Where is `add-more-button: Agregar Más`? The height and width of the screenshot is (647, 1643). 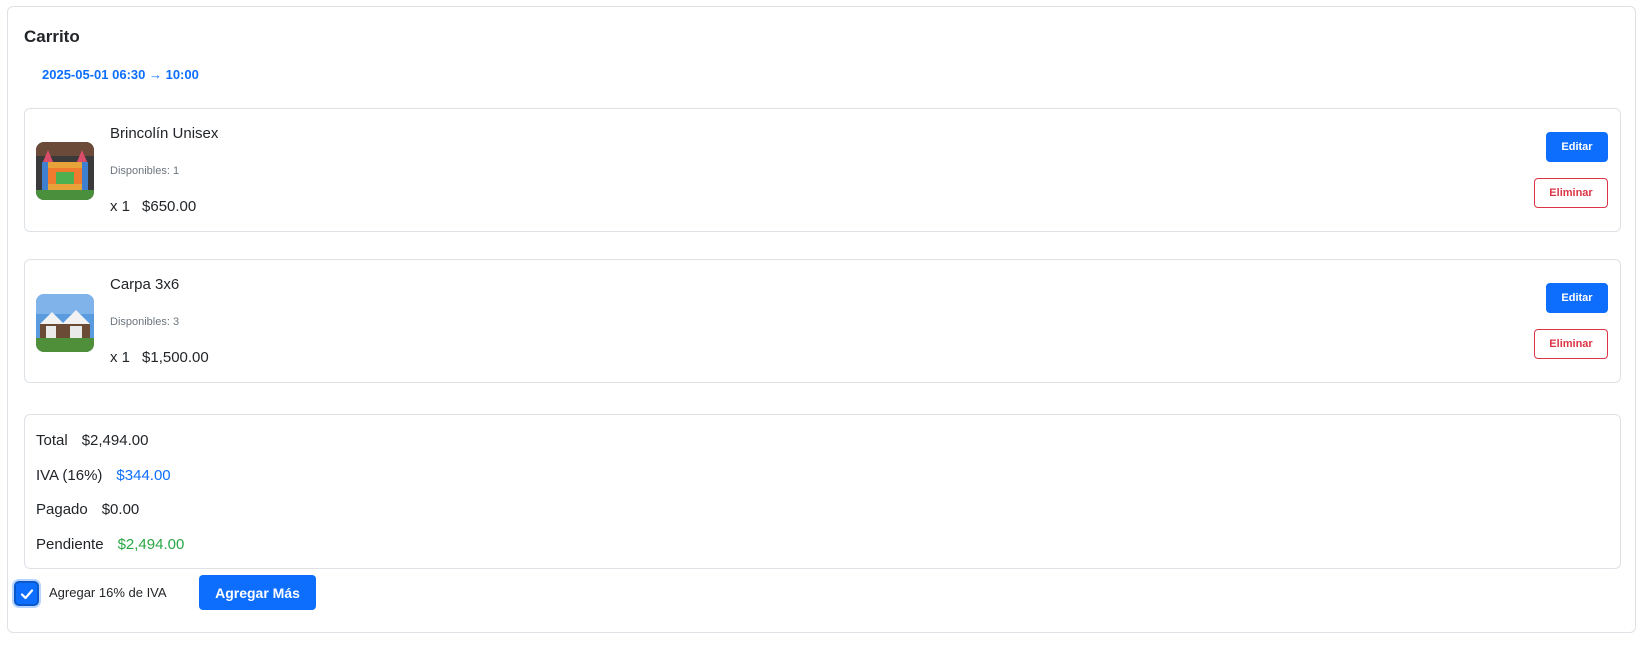 add-more-button: Agregar Más is located at coordinates (257, 592).